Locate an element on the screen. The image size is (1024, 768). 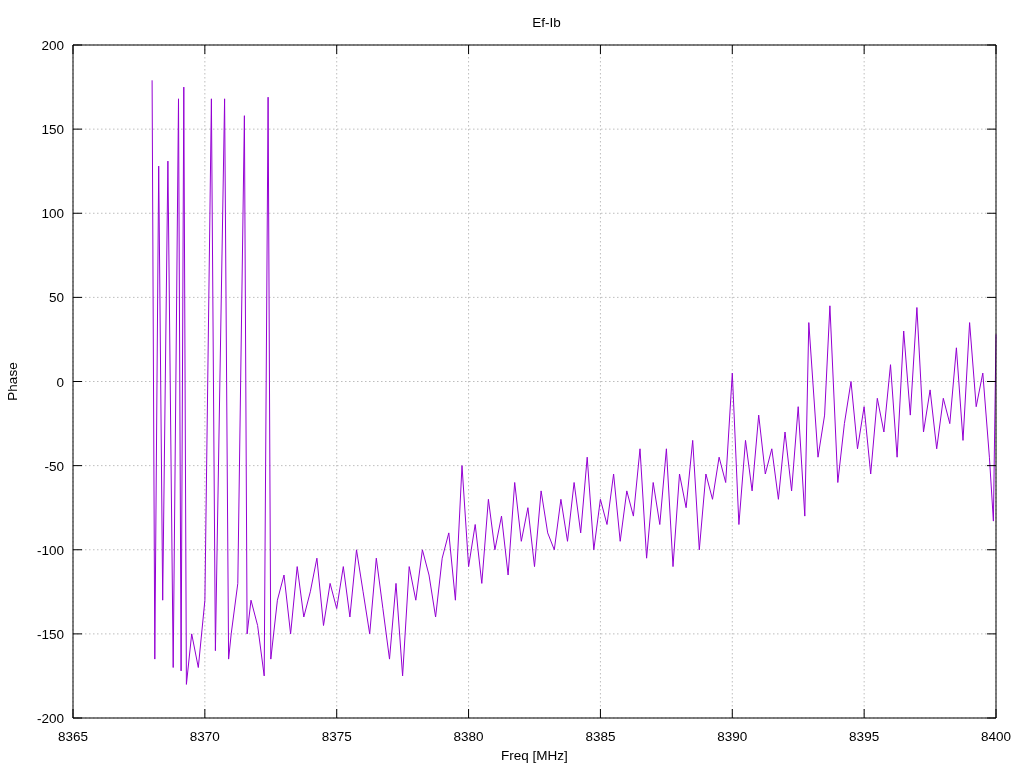
tick-label: 8365 is located at coordinates (73, 736).